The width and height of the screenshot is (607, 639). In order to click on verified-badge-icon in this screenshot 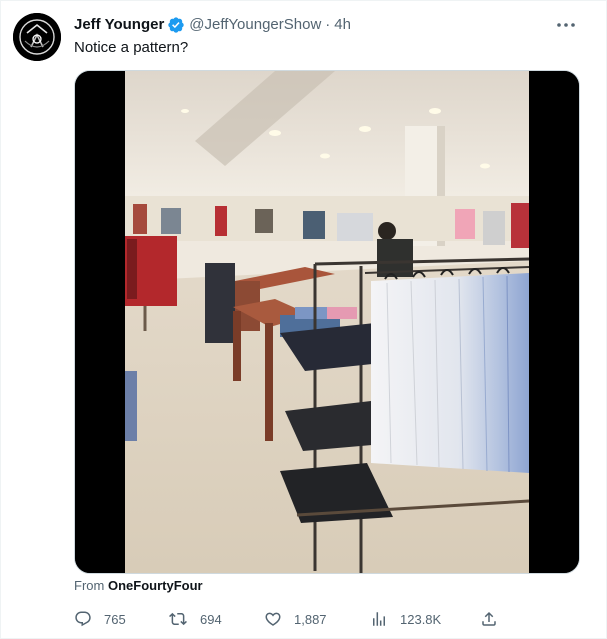, I will do `click(176, 25)`.